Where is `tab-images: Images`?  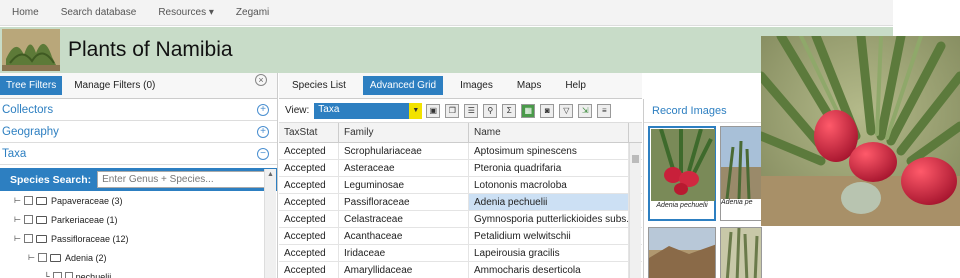 tab-images: Images is located at coordinates (476, 85).